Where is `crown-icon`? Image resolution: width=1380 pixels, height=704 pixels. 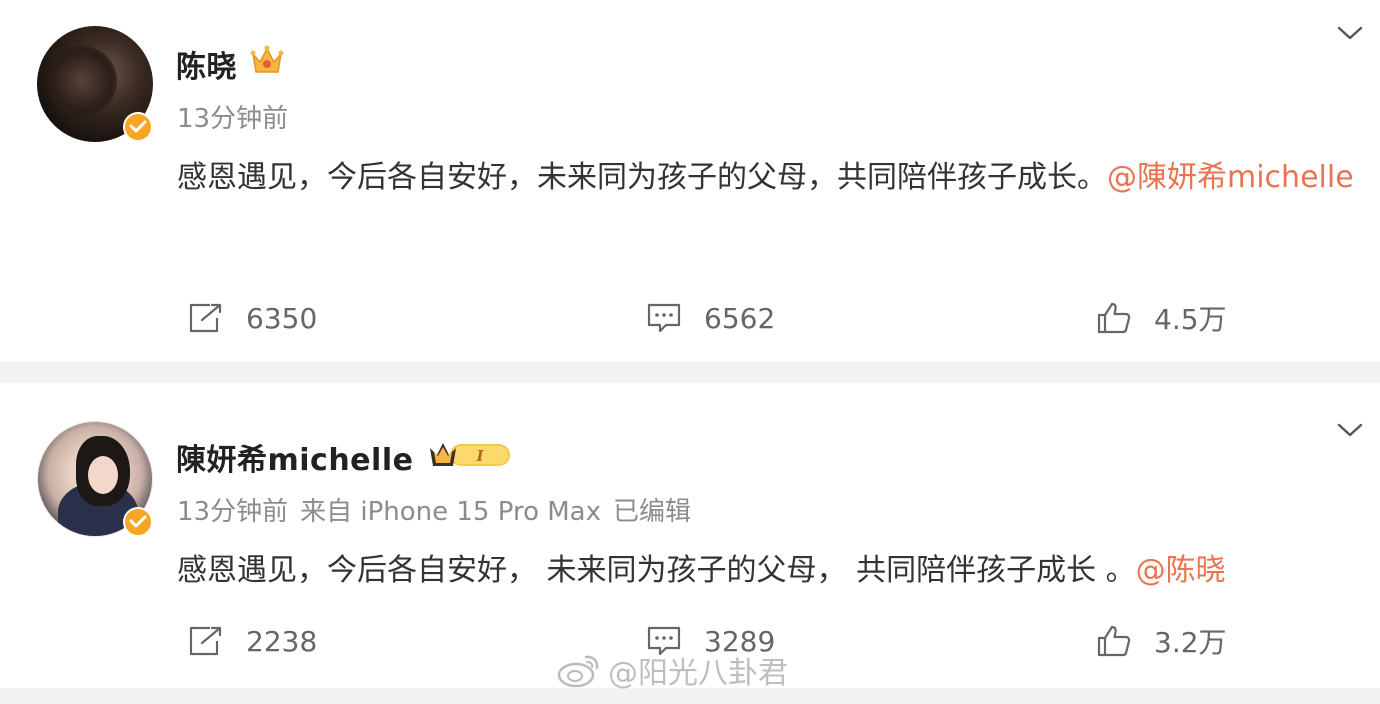 crown-icon is located at coordinates (267, 62).